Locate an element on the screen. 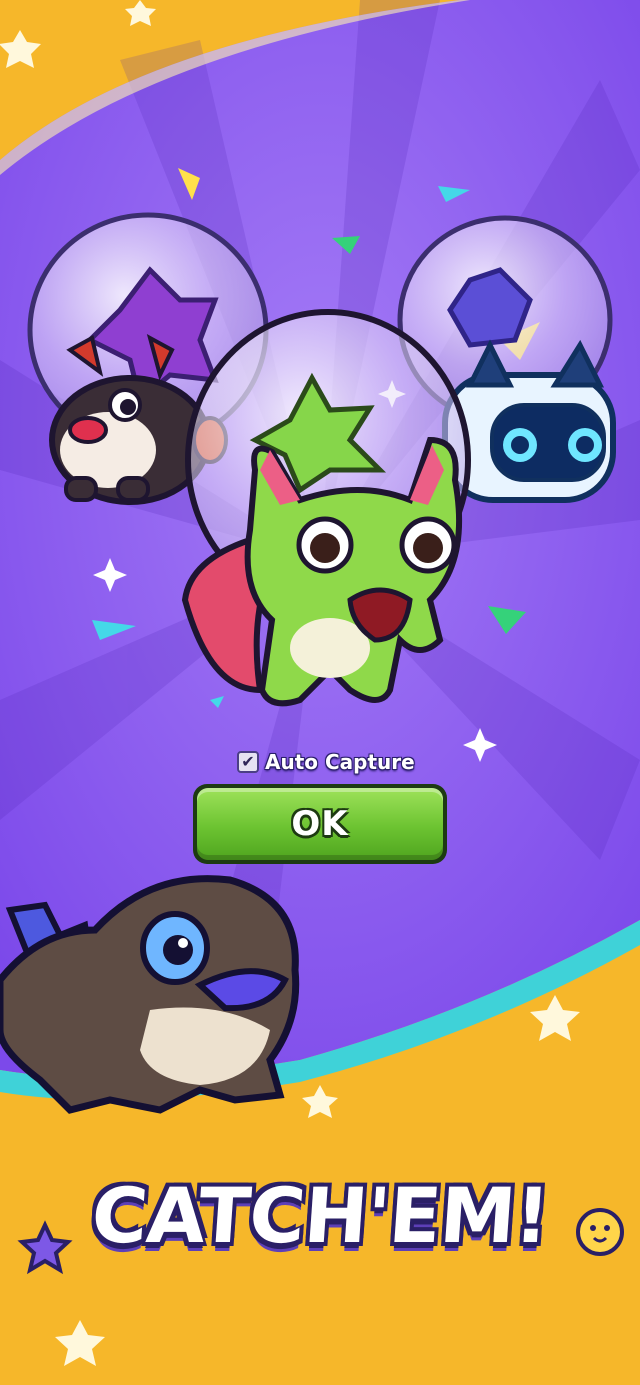  catch-em-banner: CATCH'EM! is located at coordinates (320, 1215).